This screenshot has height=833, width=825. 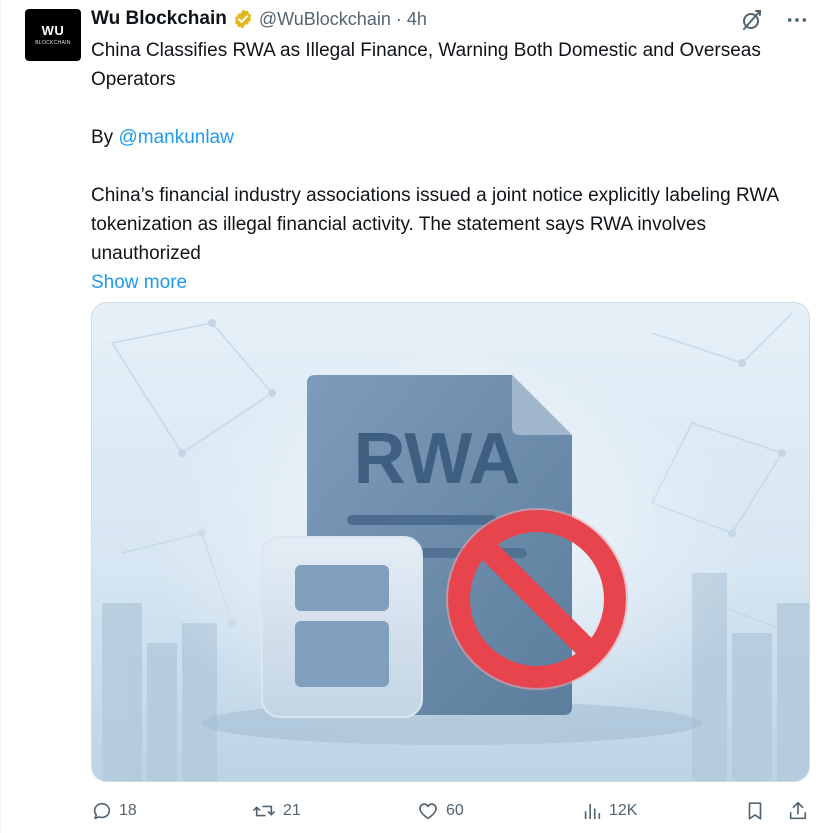 I want to click on avatar-logo-subtext: BLOCKCHAIN, so click(x=53, y=43).